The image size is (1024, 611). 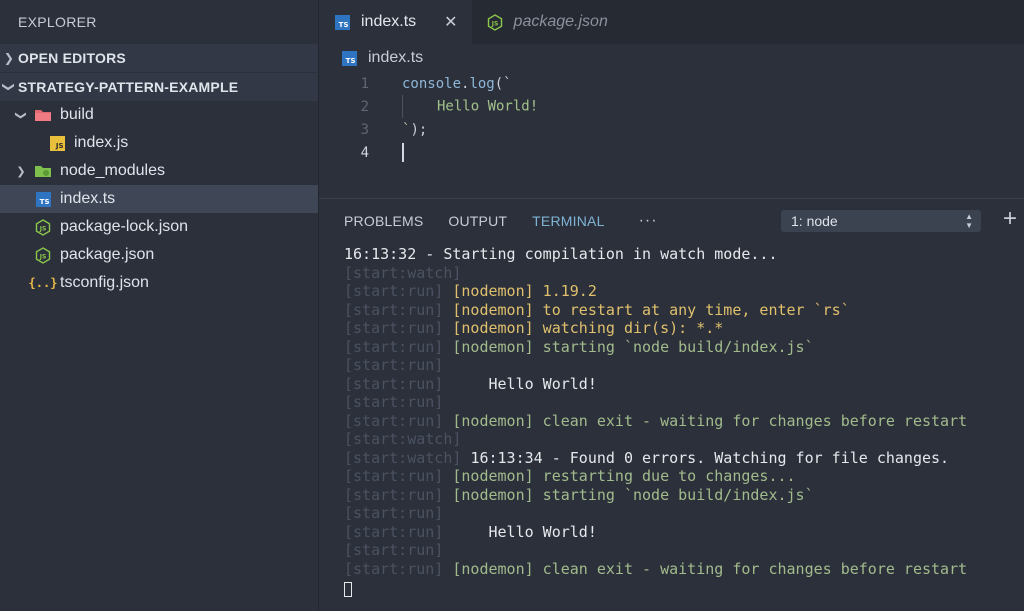 What do you see at coordinates (112, 170) in the screenshot?
I see `tree-item-label: node_modules` at bounding box center [112, 170].